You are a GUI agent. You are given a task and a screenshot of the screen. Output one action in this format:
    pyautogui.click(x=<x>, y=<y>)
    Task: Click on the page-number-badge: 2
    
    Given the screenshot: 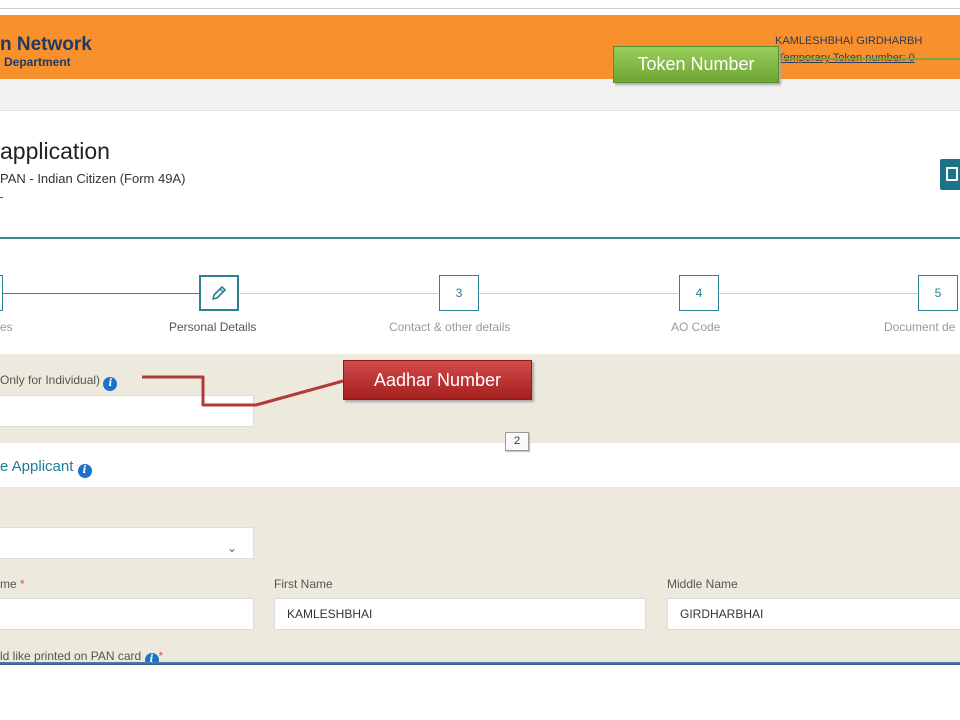 What is the action you would take?
    pyautogui.click(x=517, y=441)
    